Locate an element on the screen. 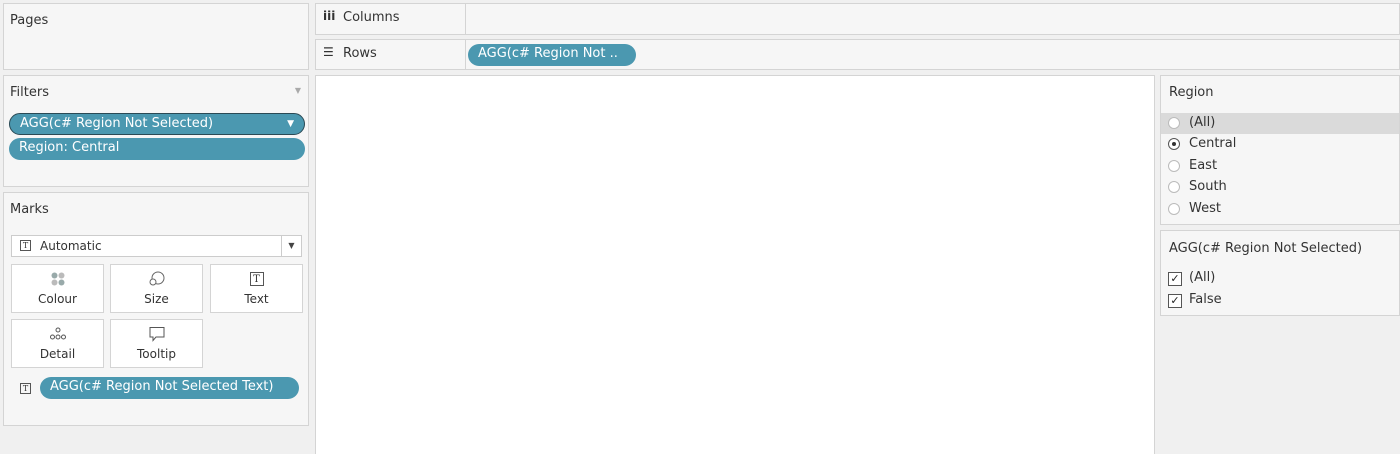  rows-label: Rows is located at coordinates (360, 53).